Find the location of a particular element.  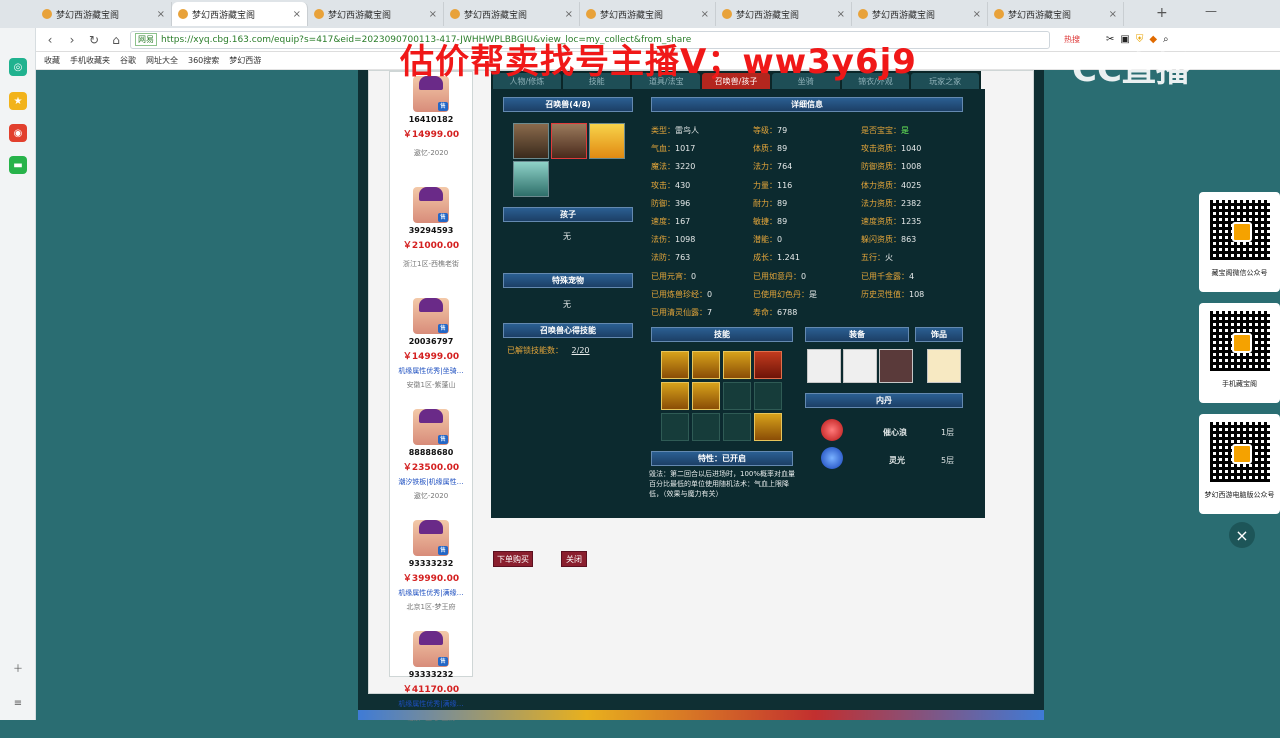

stat-value: 1017 is located at coordinates (685, 149).